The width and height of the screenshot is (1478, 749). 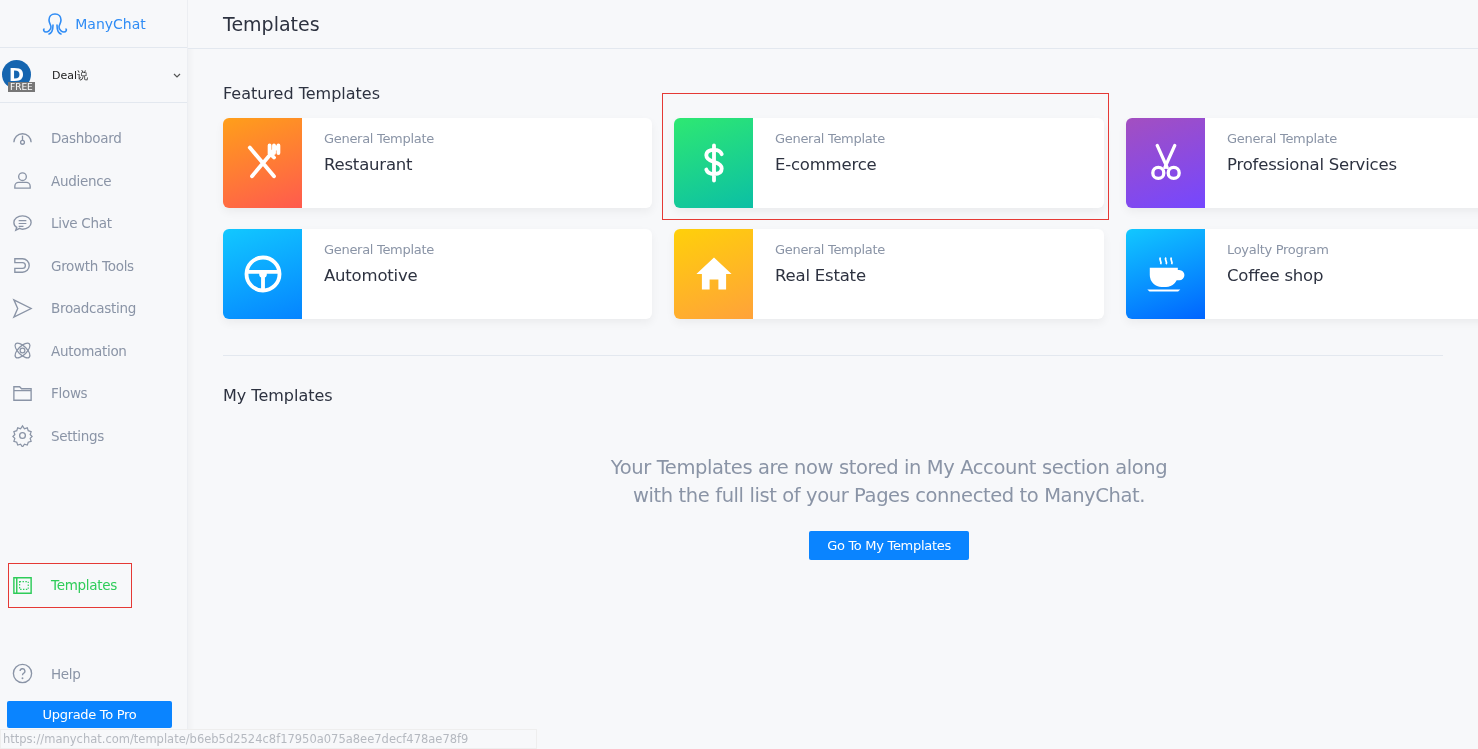 I want to click on status-url: https://manychat.com/template/b6eb5d2524c8f17950a075a8ee7decf478ae78f9, so click(x=269, y=739).